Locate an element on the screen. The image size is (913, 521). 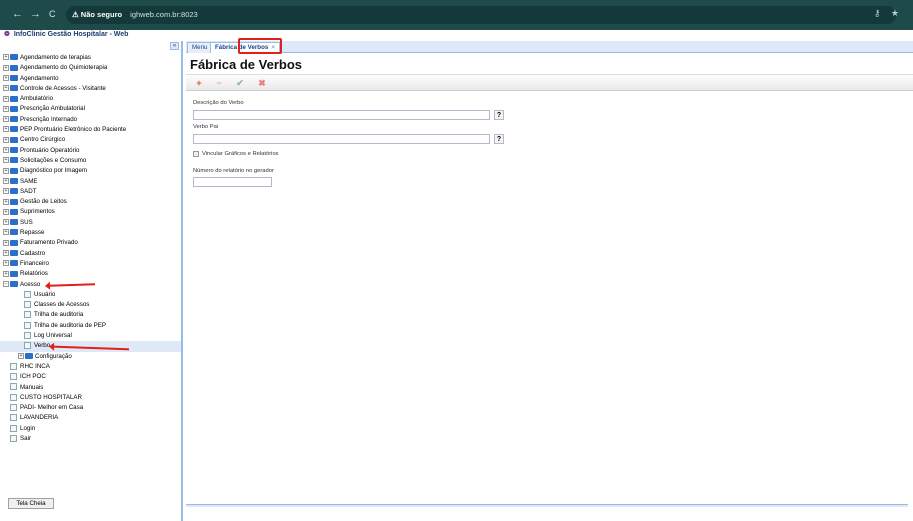
remove-button: − is located at coordinates (219, 83).